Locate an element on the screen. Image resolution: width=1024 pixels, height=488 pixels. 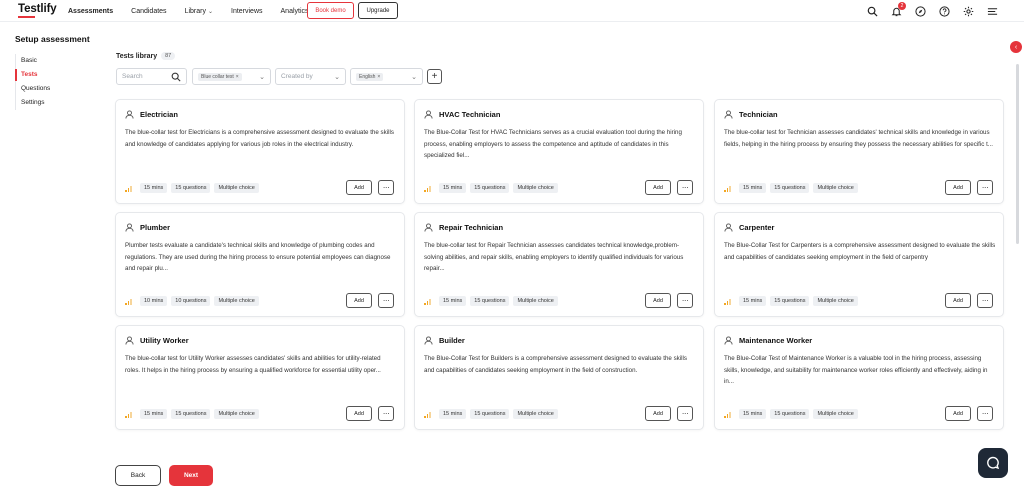
test-type-filter: Blue collar test × ⌄ is located at coordinates (231, 76).